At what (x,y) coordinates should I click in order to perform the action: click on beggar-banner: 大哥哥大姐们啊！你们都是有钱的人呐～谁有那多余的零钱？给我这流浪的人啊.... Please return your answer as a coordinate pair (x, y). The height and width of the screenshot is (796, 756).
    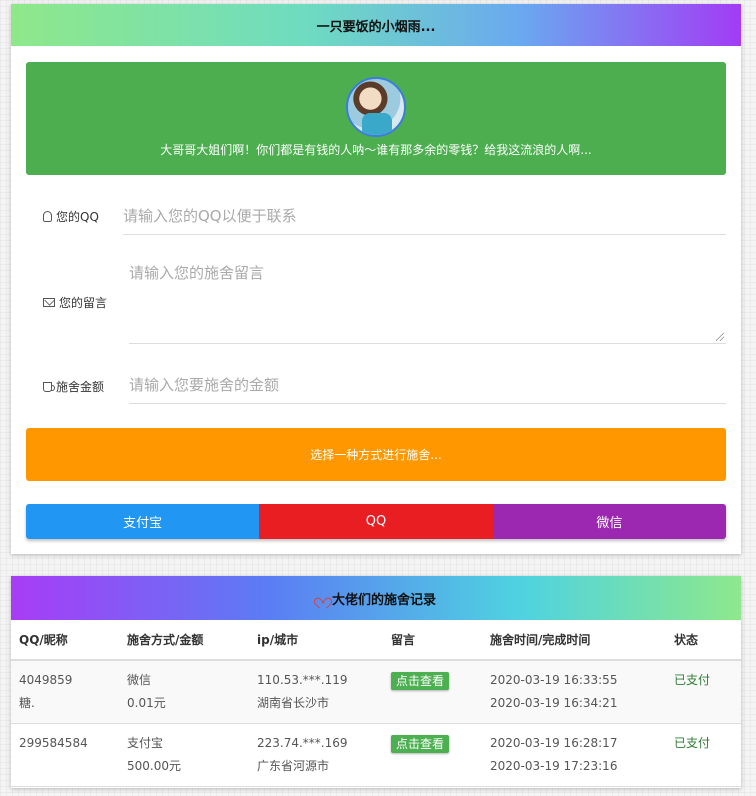
    Looking at the image, I should click on (376, 118).